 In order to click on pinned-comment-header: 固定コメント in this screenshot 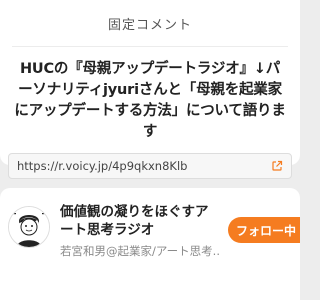, I will do `click(150, 23)`.